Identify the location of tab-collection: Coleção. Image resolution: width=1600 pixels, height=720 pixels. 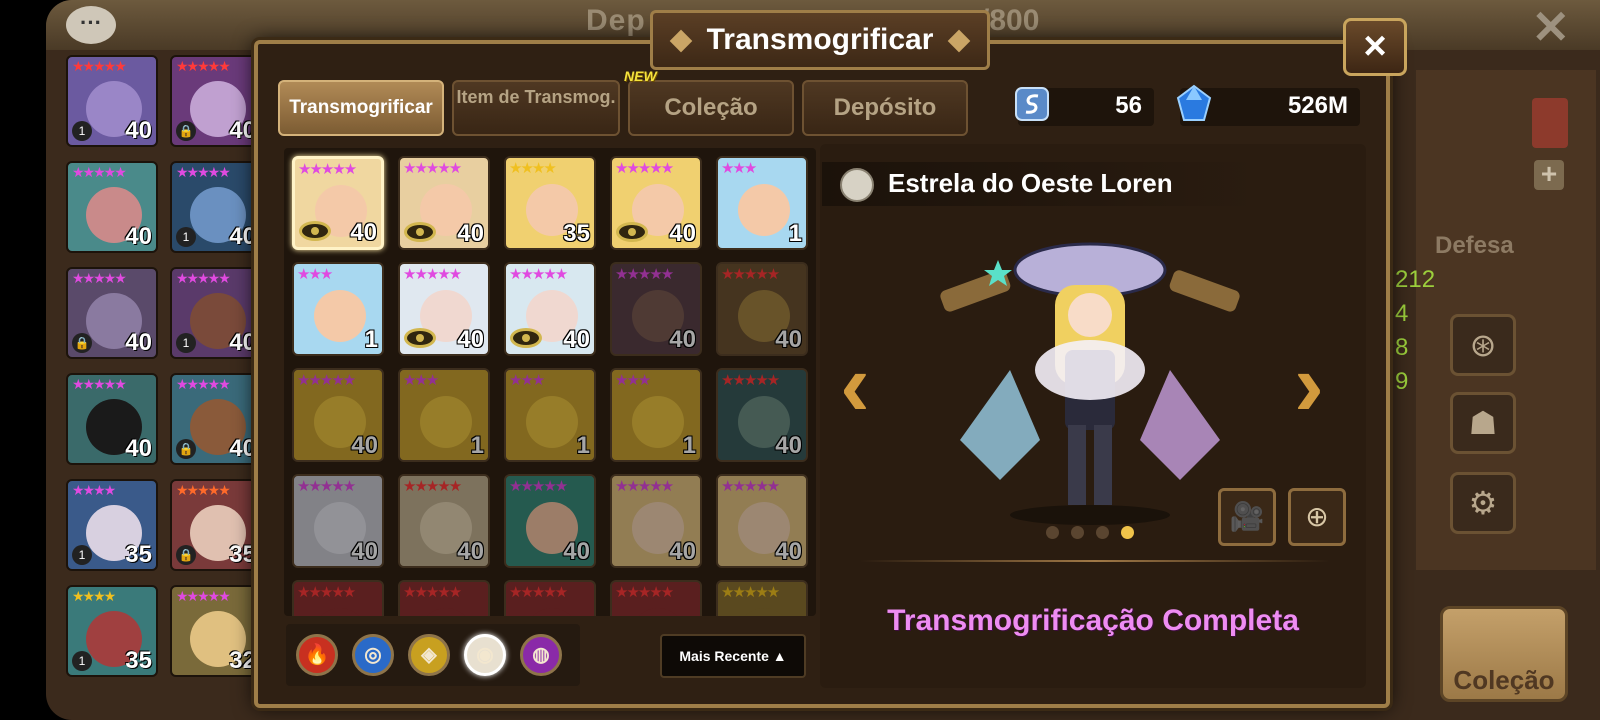
(711, 108).